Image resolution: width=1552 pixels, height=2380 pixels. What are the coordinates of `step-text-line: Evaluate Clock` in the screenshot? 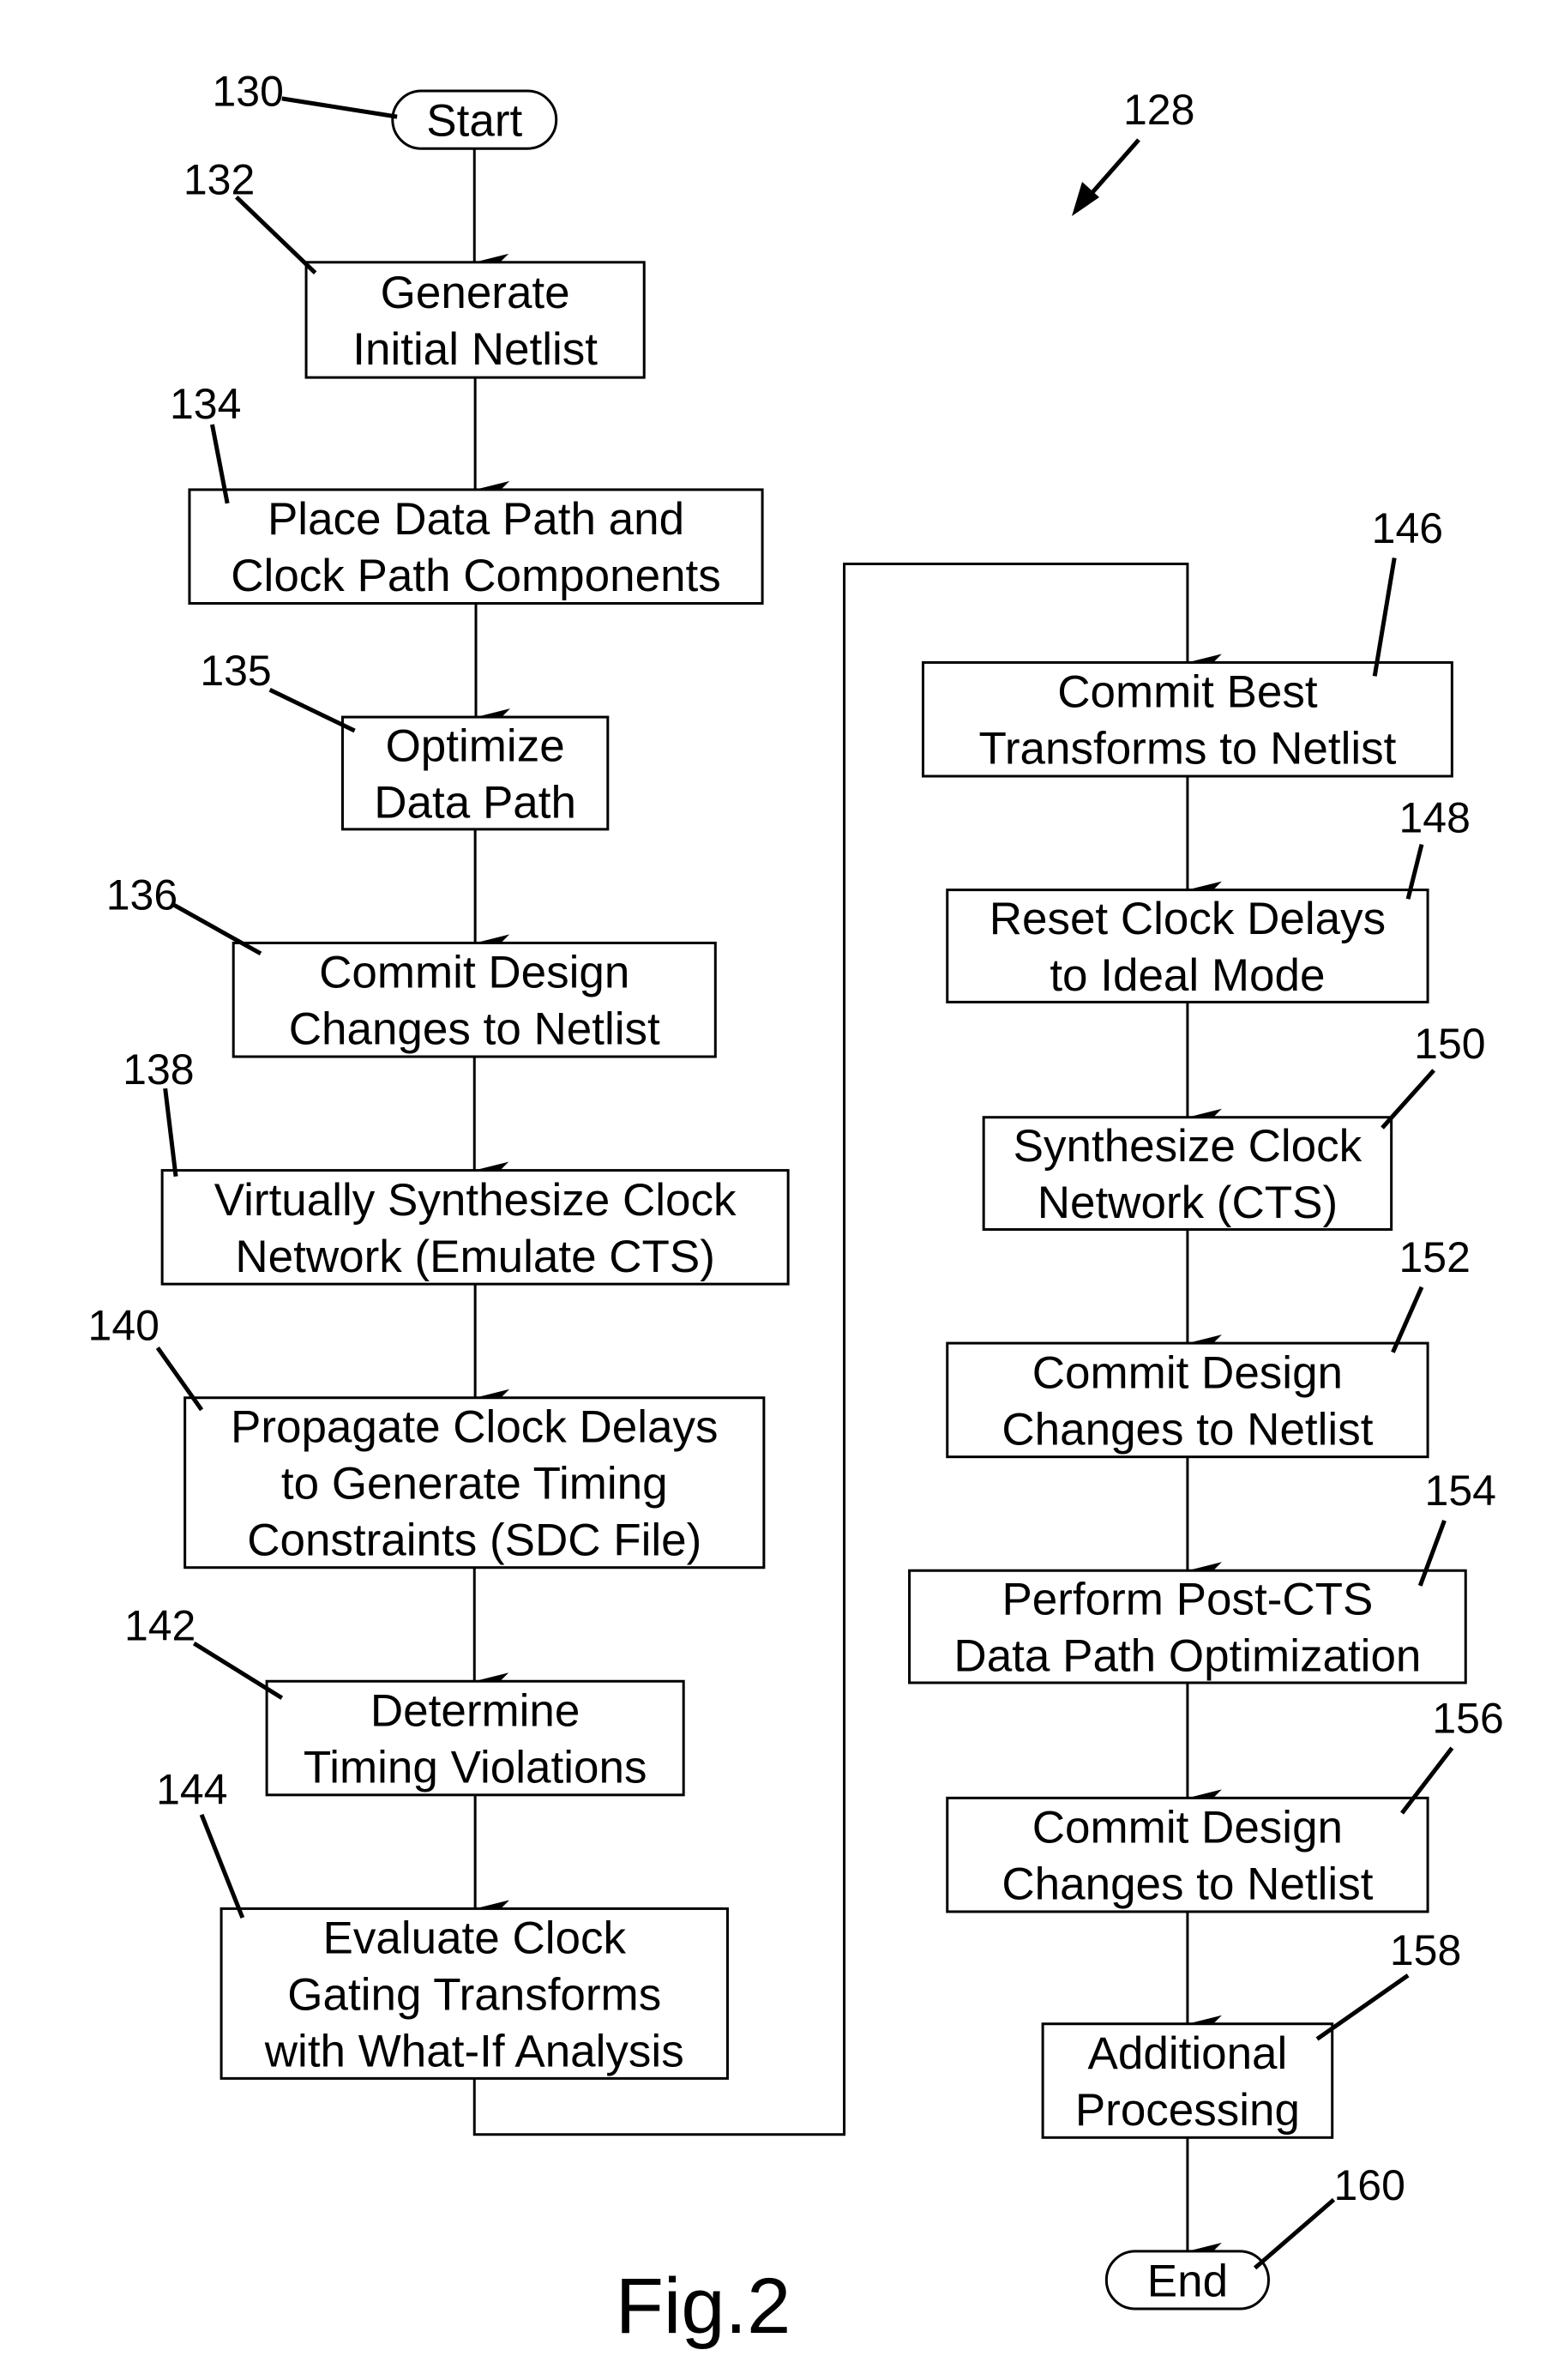 It's located at (475, 1938).